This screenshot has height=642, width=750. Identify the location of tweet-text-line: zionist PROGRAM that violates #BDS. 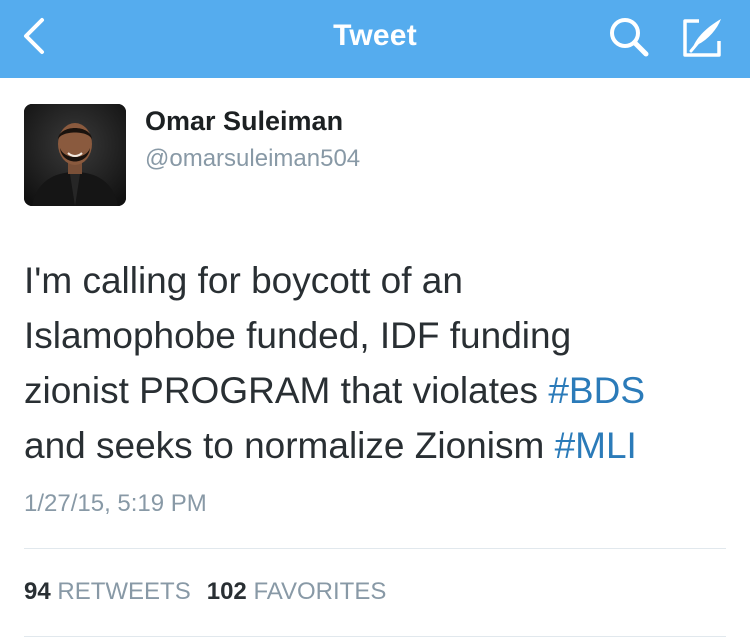
(376, 390).